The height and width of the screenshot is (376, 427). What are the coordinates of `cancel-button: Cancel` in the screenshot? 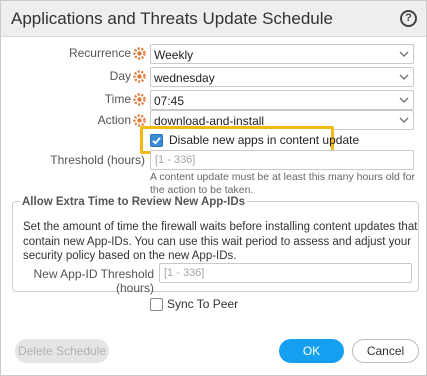 It's located at (385, 351).